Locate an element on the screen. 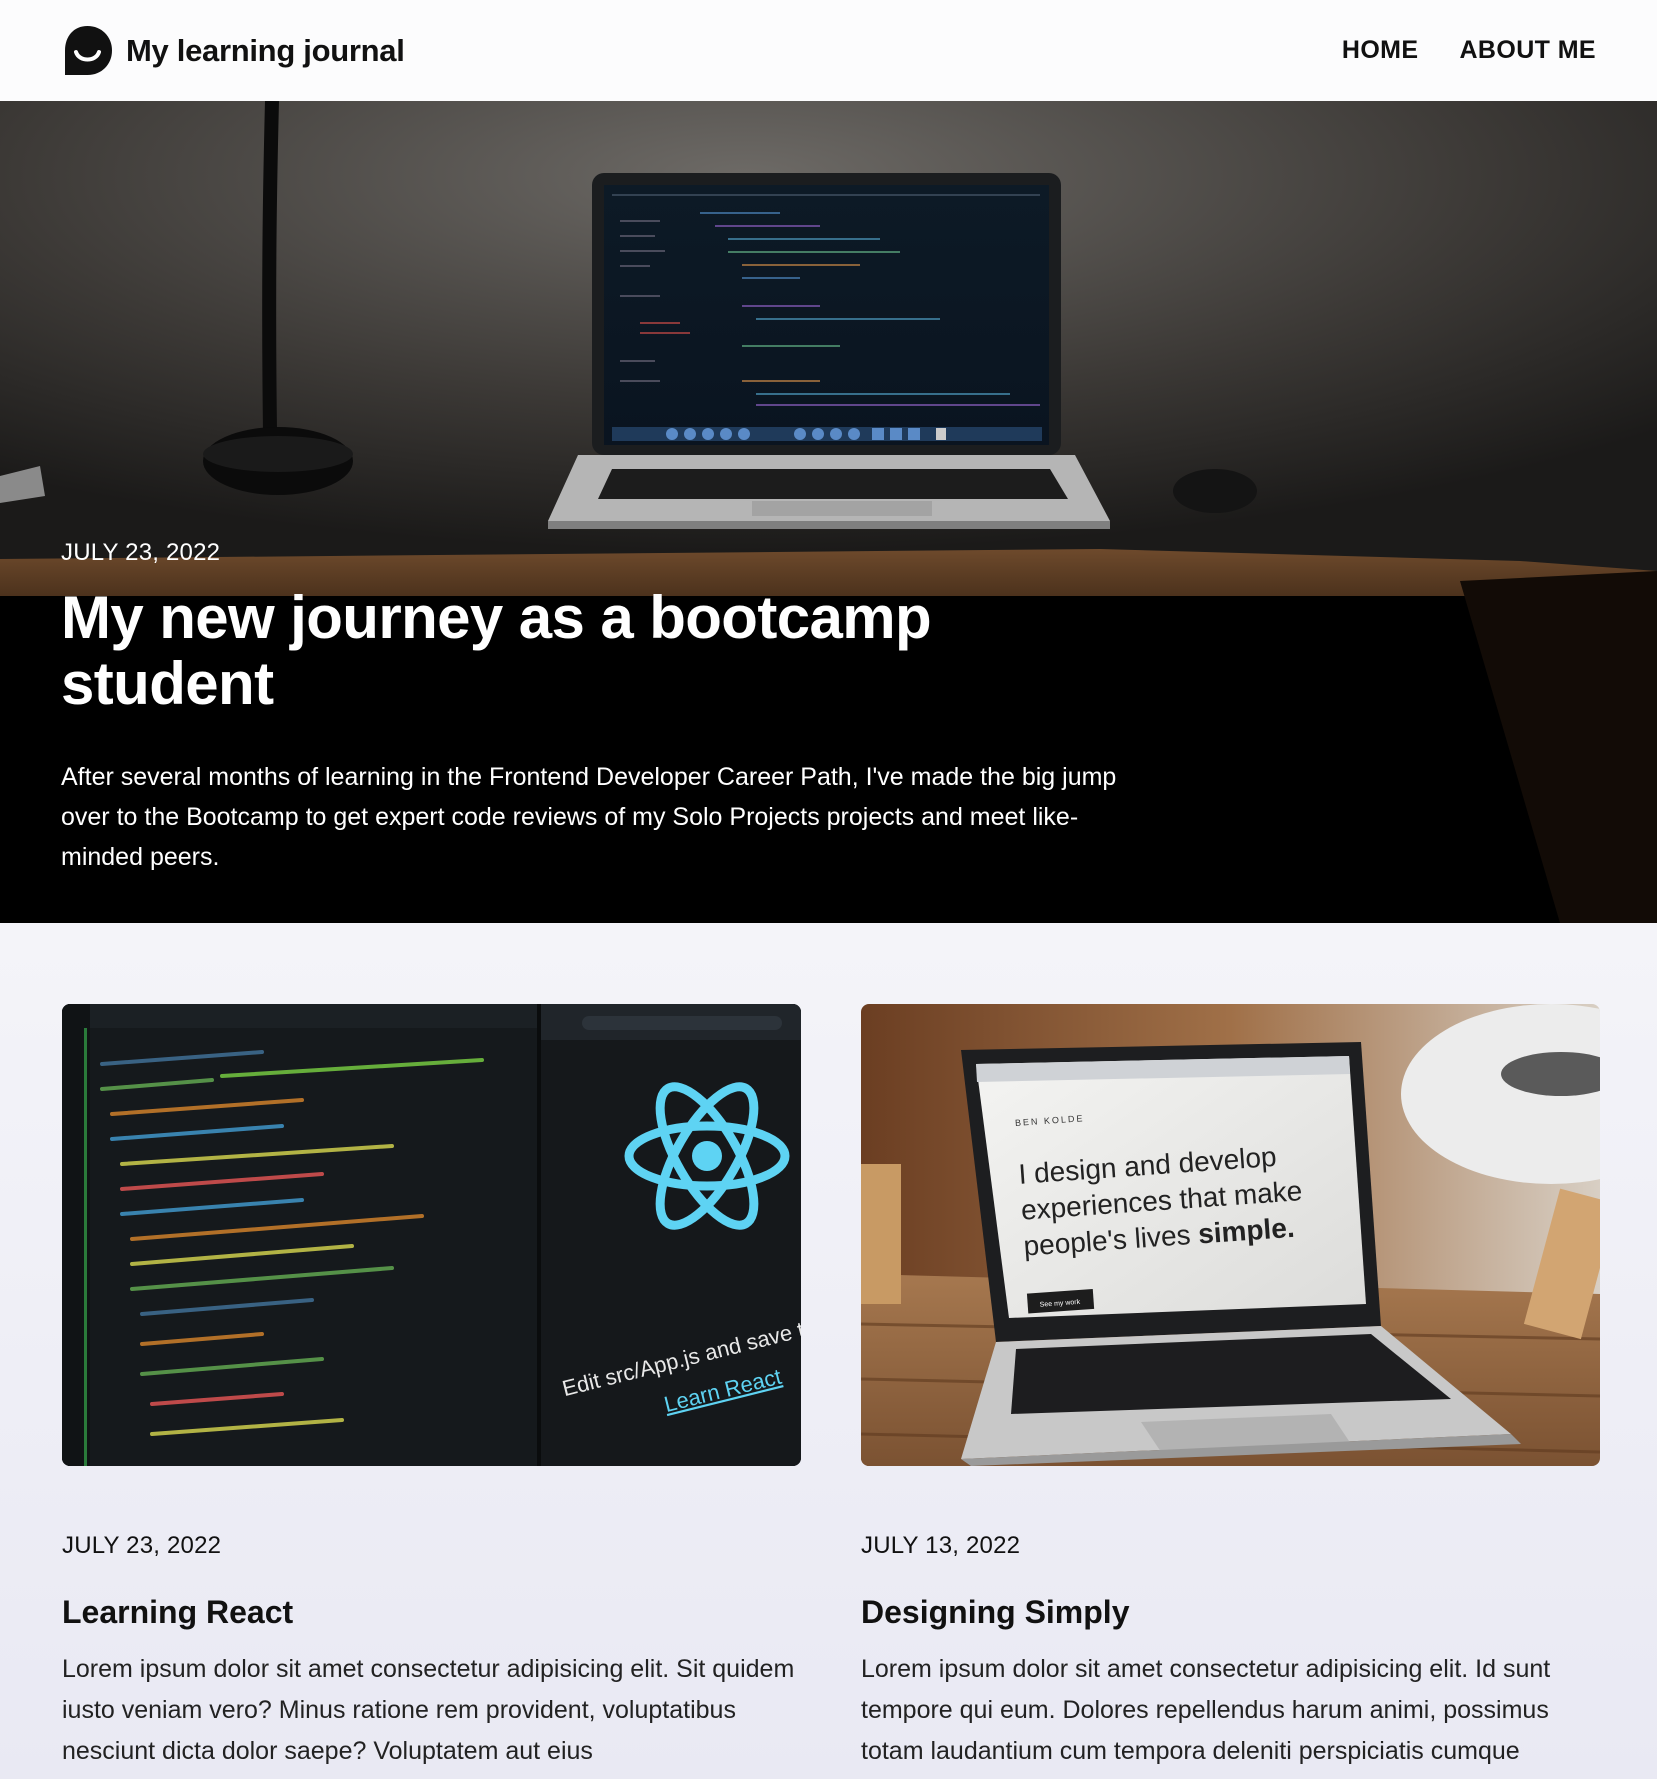 Image resolution: width=1657 pixels, height=1779 pixels. hero-title: My new journey as a bootcamp student is located at coordinates (601, 651).